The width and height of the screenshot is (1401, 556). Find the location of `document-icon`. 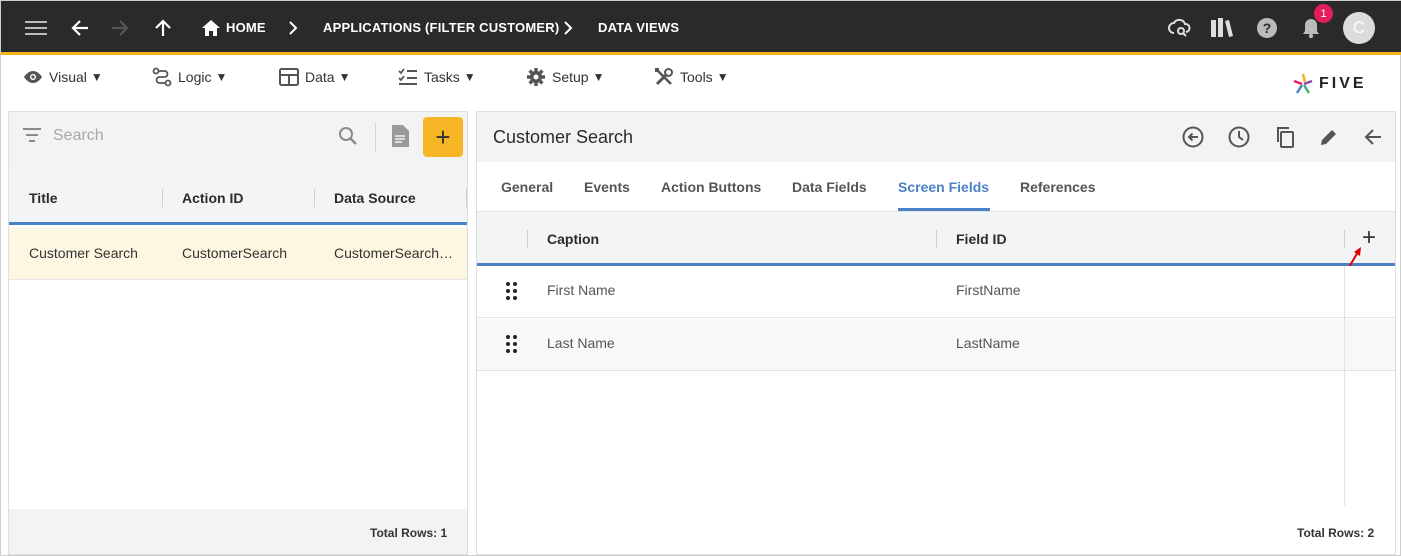

document-icon is located at coordinates (400, 138).